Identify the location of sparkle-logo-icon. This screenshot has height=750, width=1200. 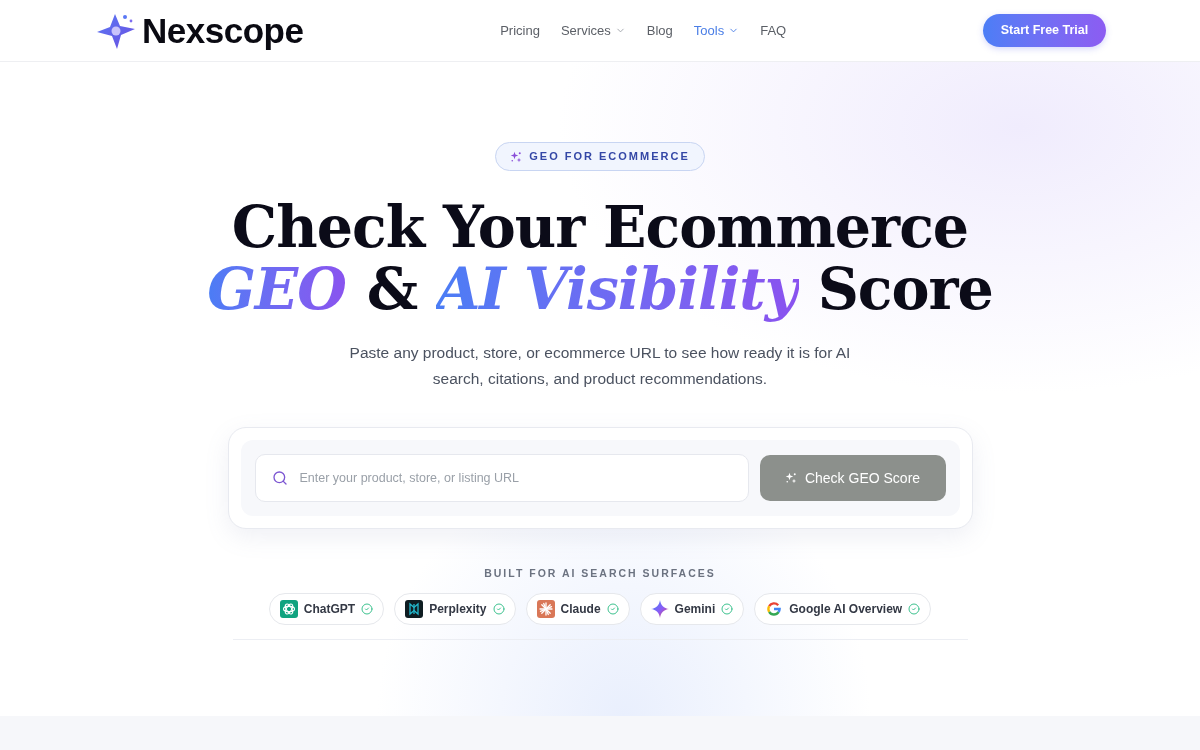
(659, 608).